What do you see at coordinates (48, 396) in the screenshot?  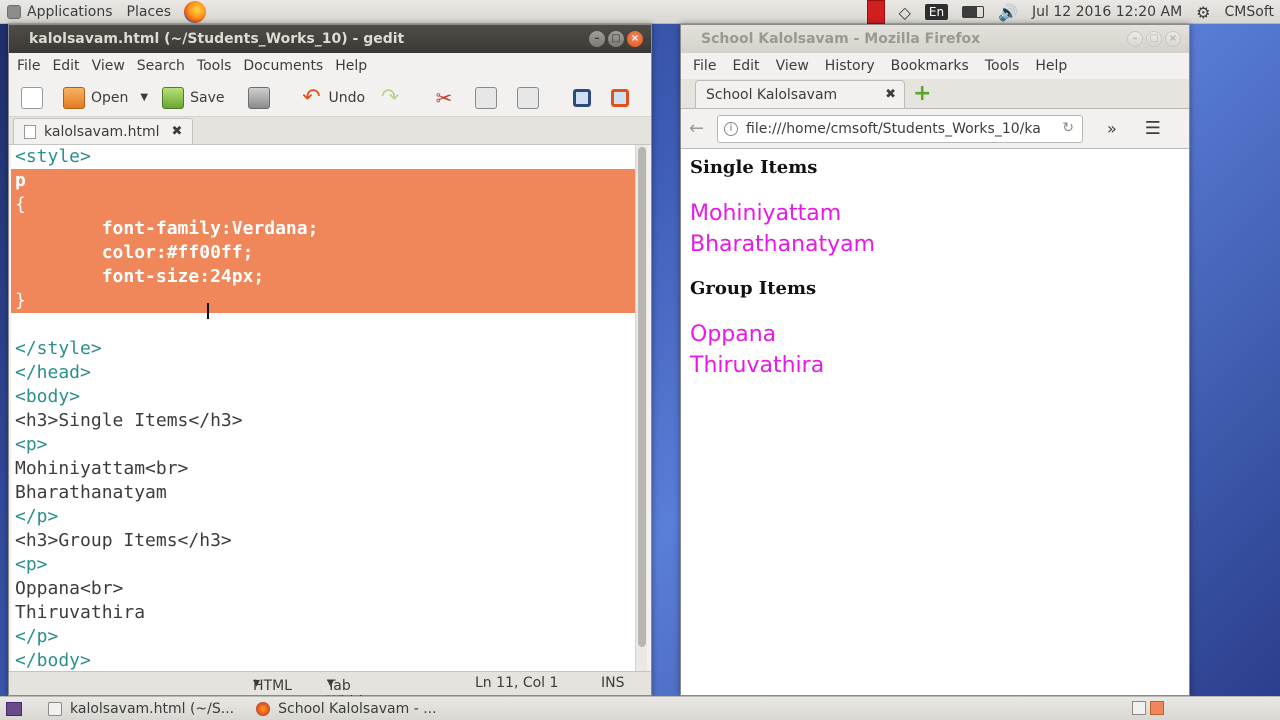 I see `code-text: <body>` at bounding box center [48, 396].